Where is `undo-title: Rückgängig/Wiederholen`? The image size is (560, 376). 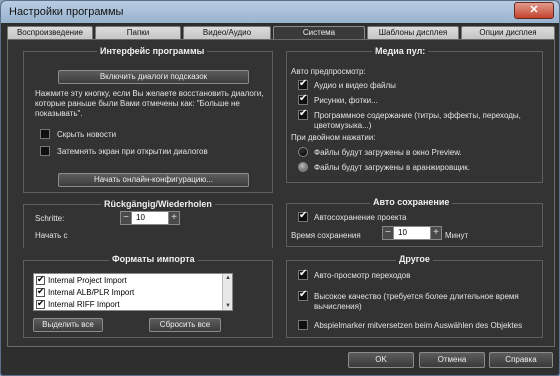 undo-title: Rückgängig/Wiederholen is located at coordinates (158, 204).